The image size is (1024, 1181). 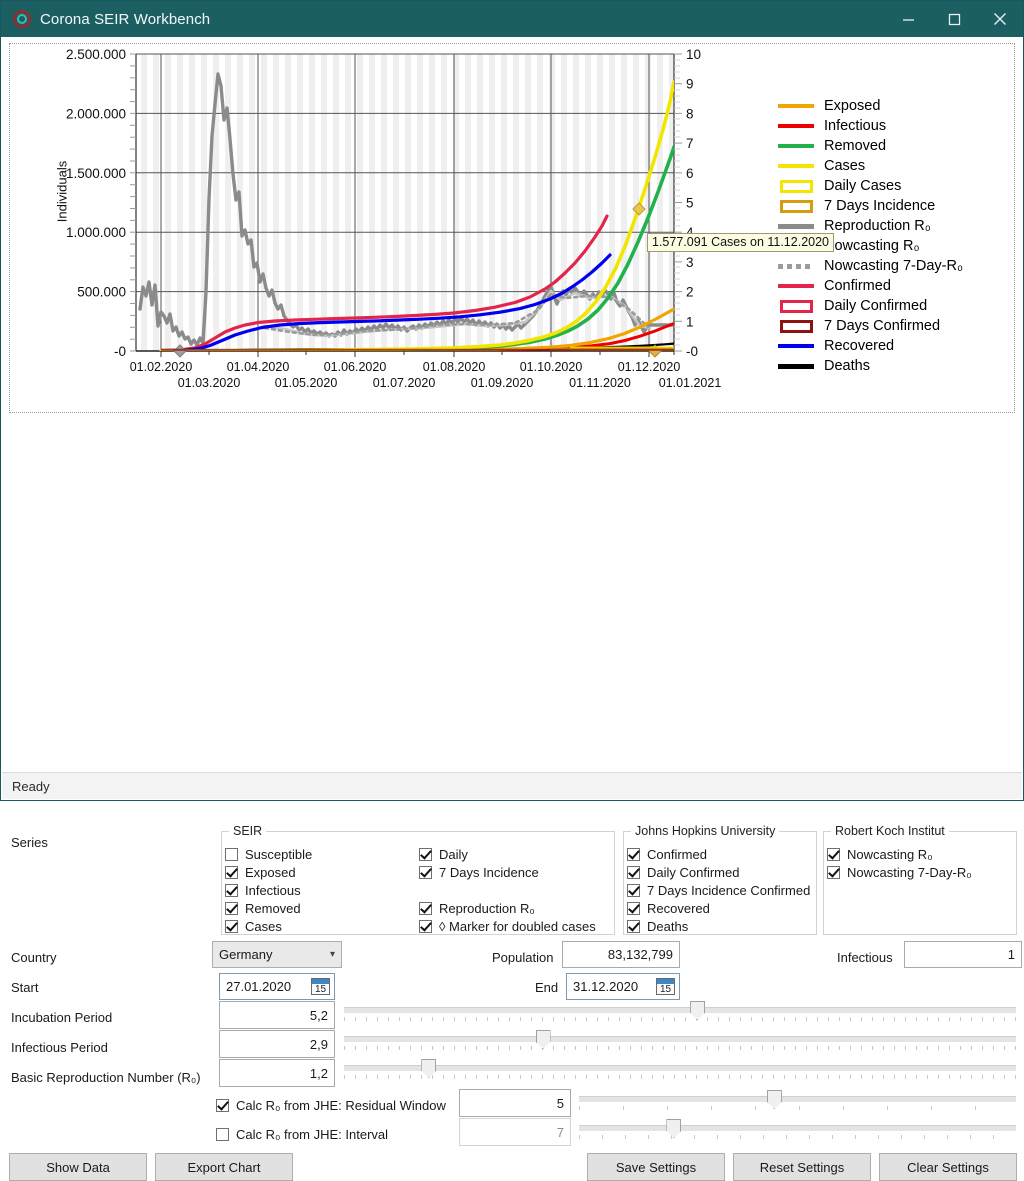 I want to click on reset-settings-button: Reset Settings, so click(x=802, y=1167).